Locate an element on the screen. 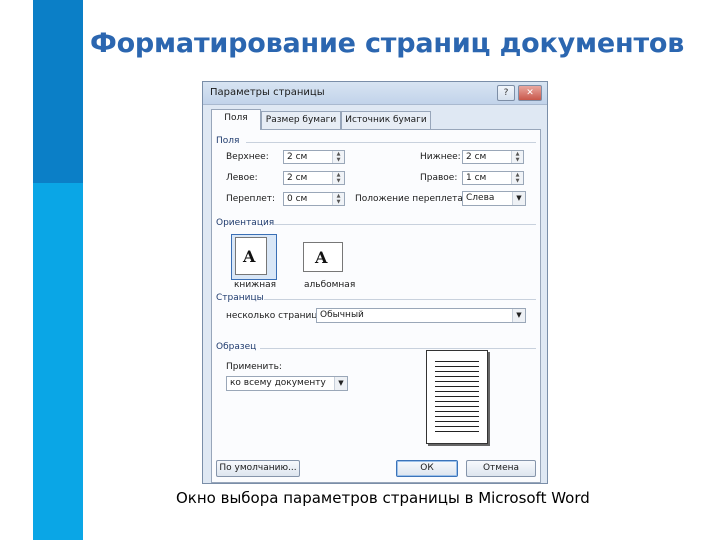  bottom-margin-spinner: 2 см ▲ ▼ is located at coordinates (493, 157).